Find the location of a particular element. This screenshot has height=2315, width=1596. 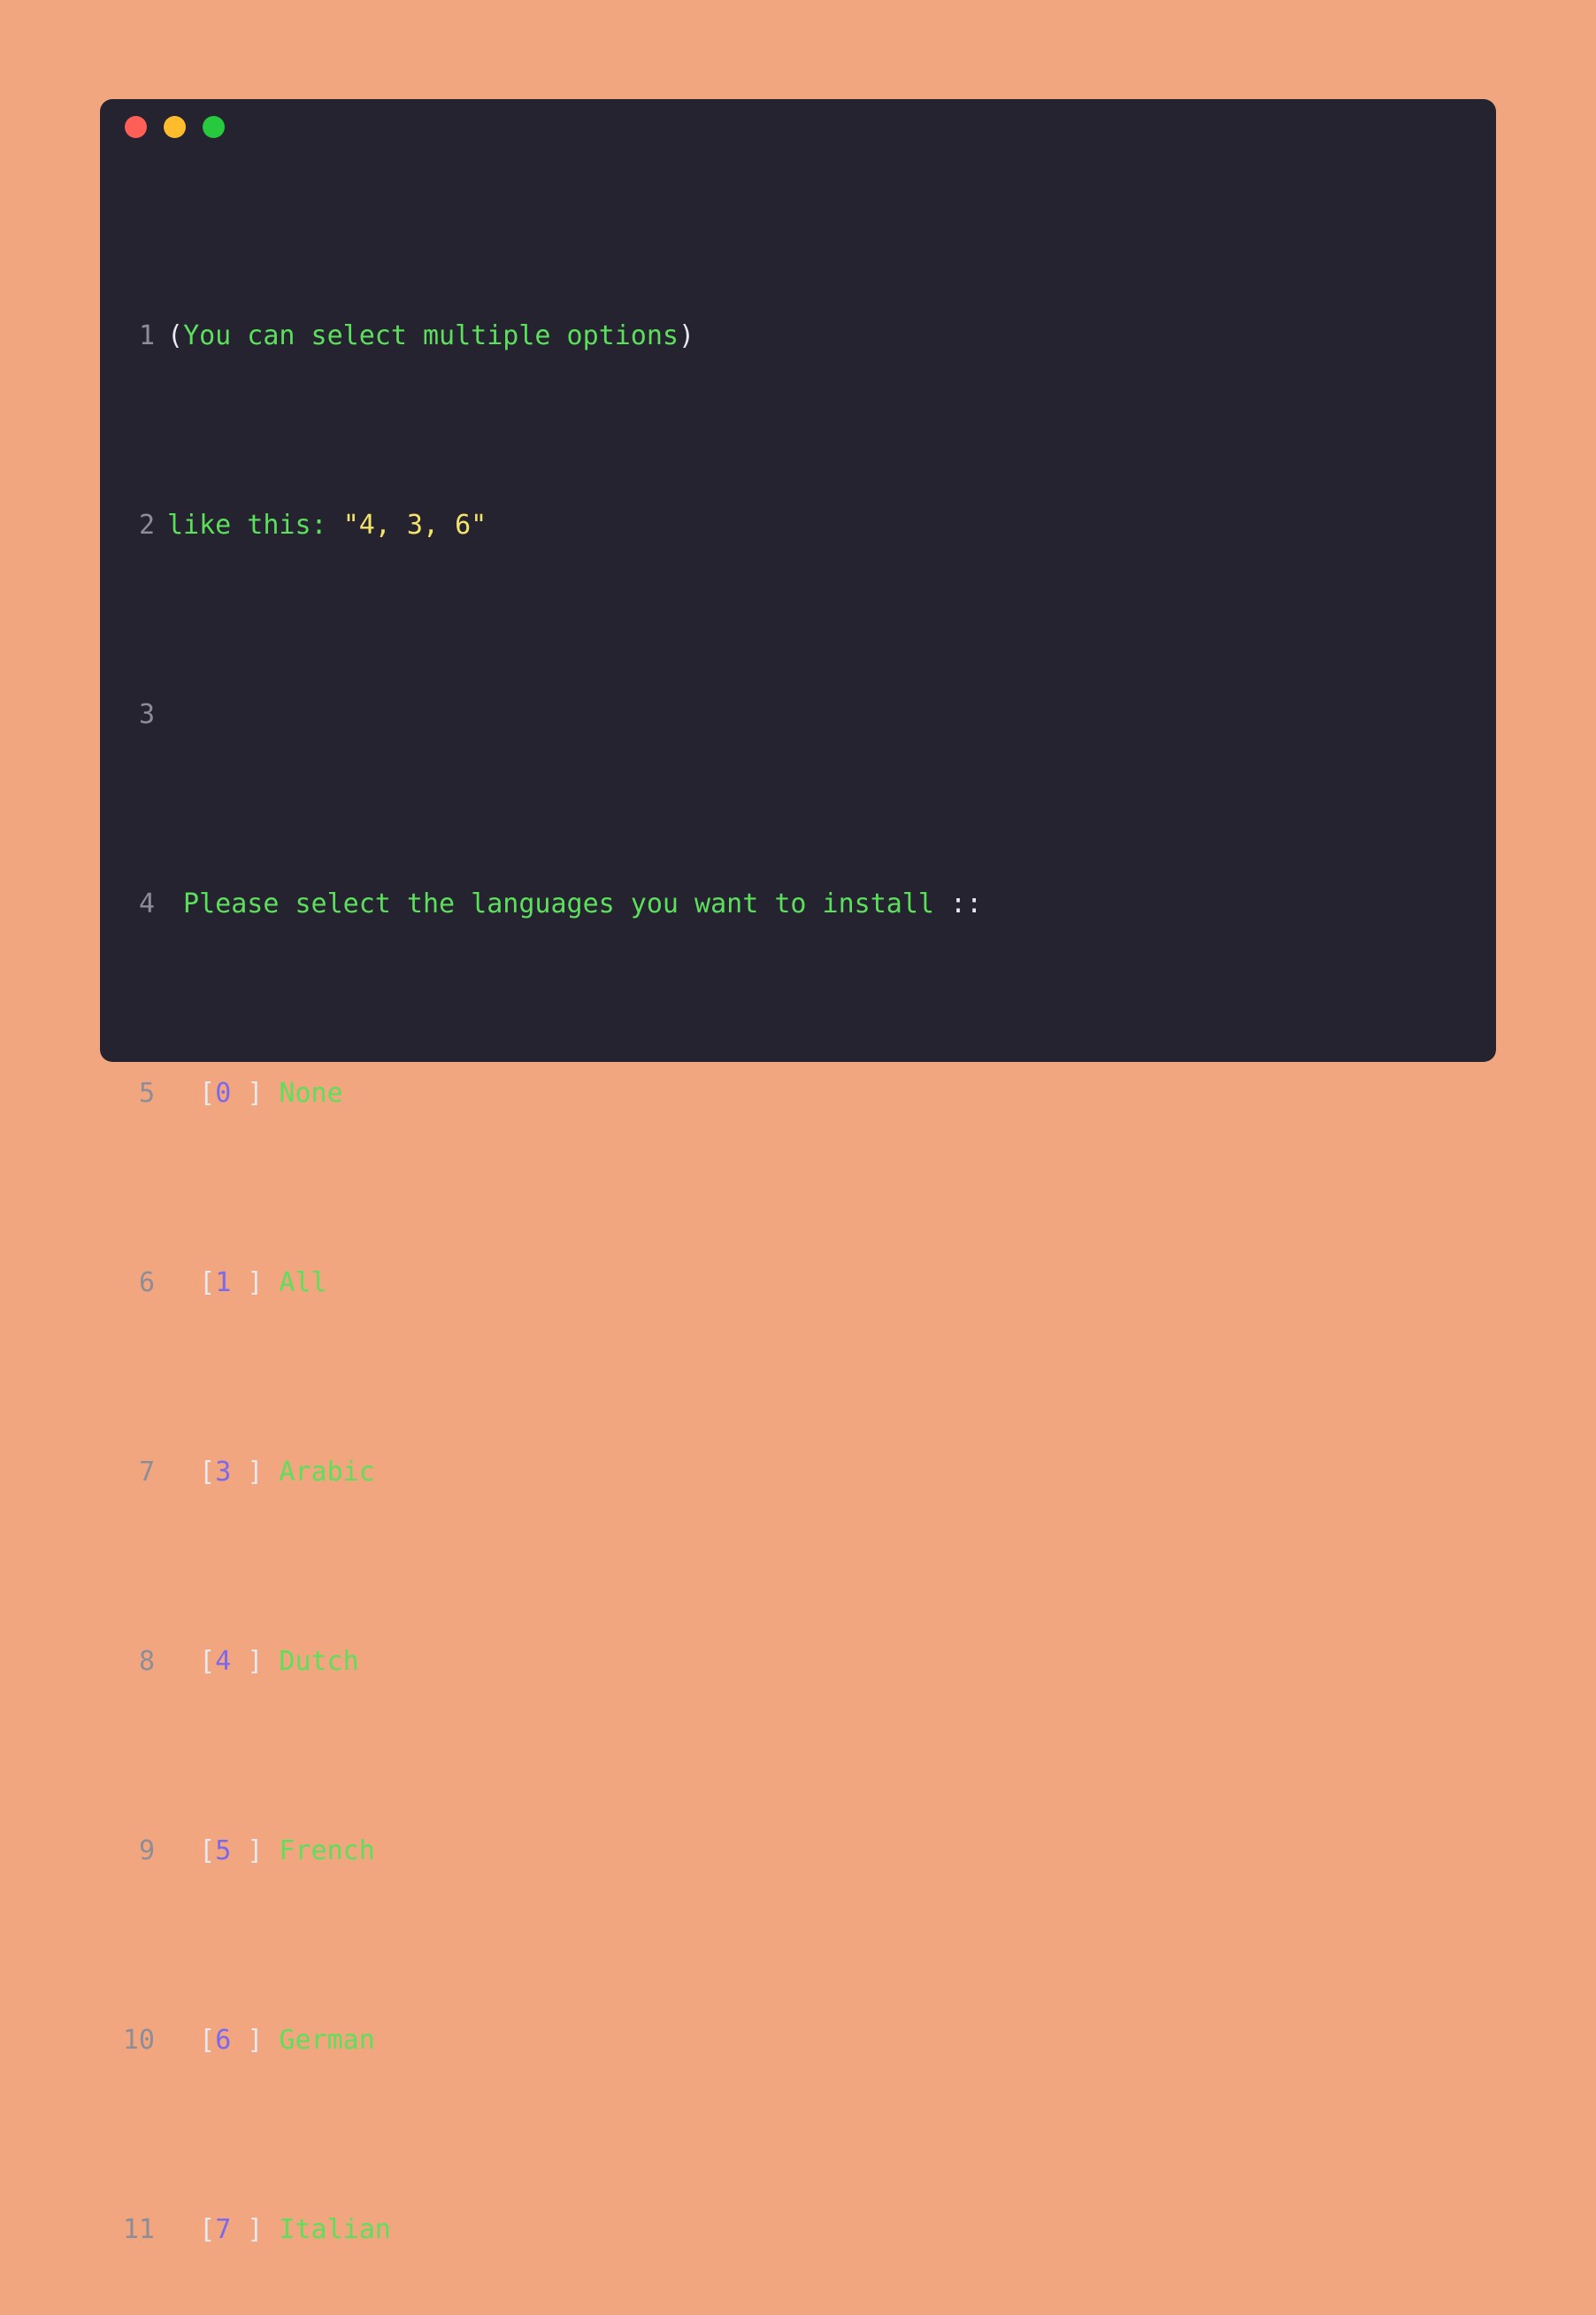

example-value: "4, 3, 6" is located at coordinates (414, 526).